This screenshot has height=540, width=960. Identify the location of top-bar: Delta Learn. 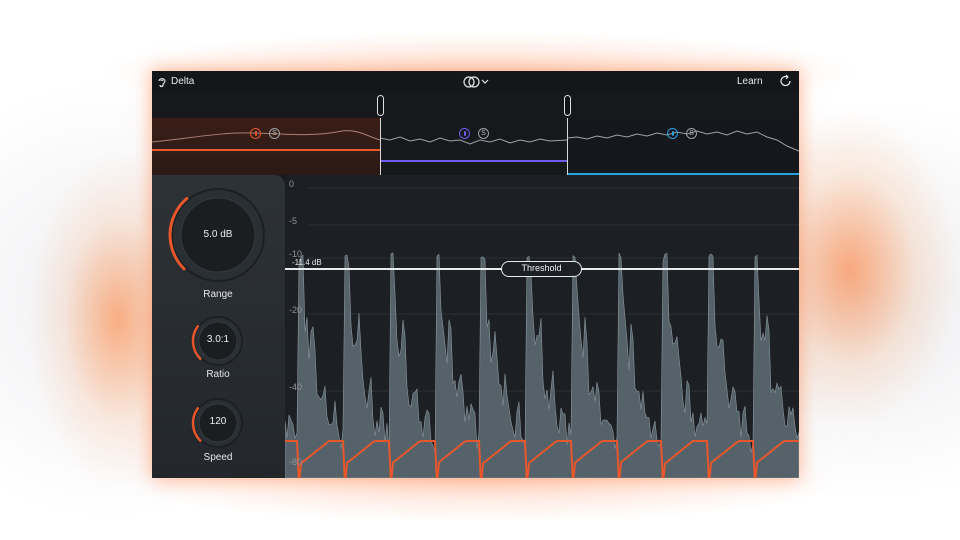
(475, 82).